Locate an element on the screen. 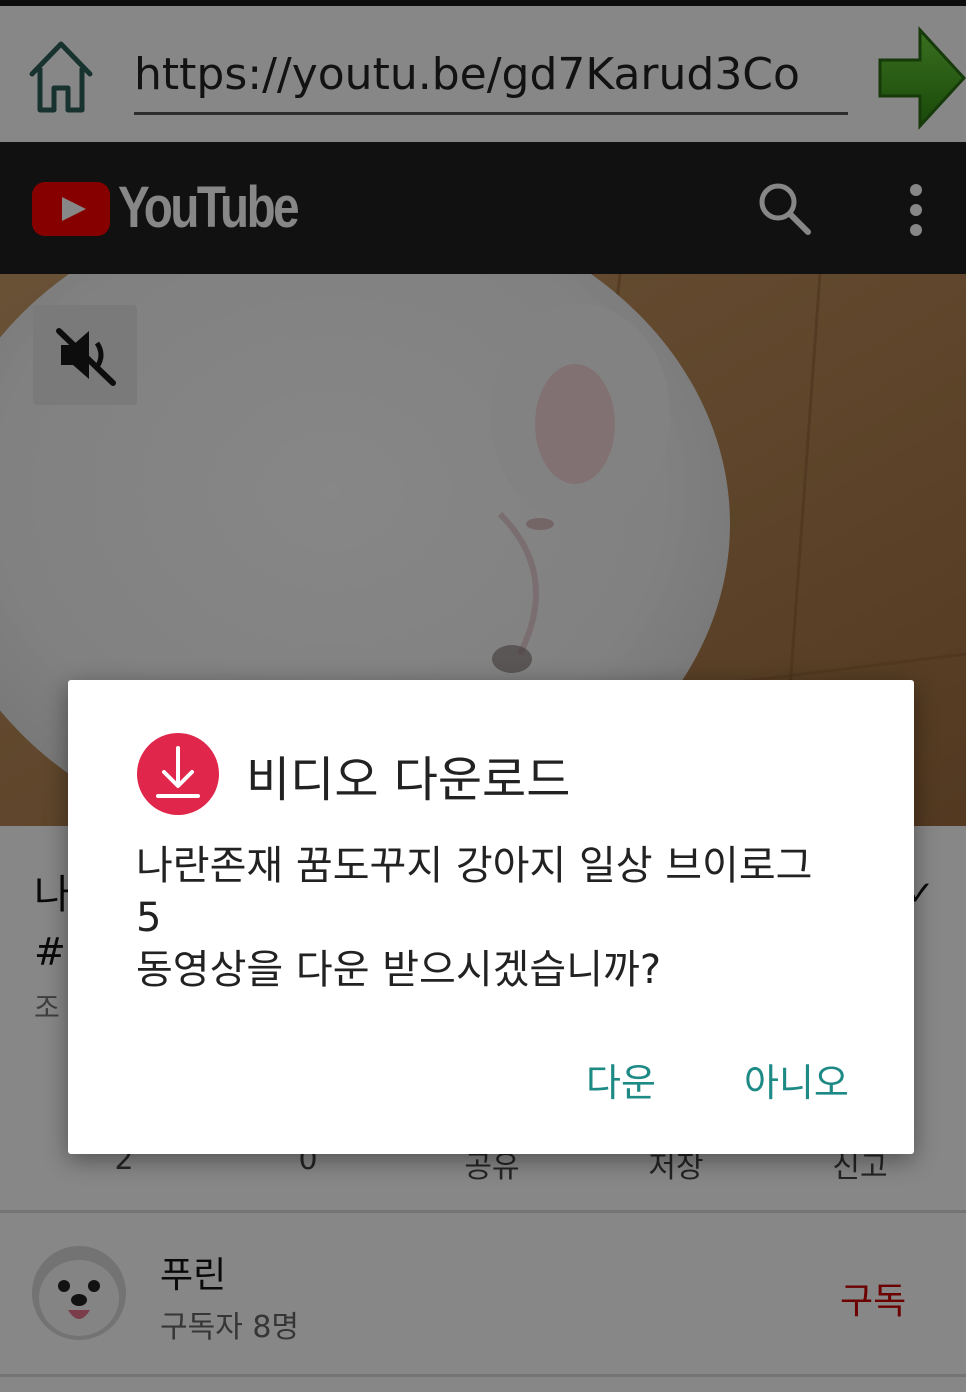 The image size is (966, 1392). dialog-message-line: 5 is located at coordinates (149, 918).